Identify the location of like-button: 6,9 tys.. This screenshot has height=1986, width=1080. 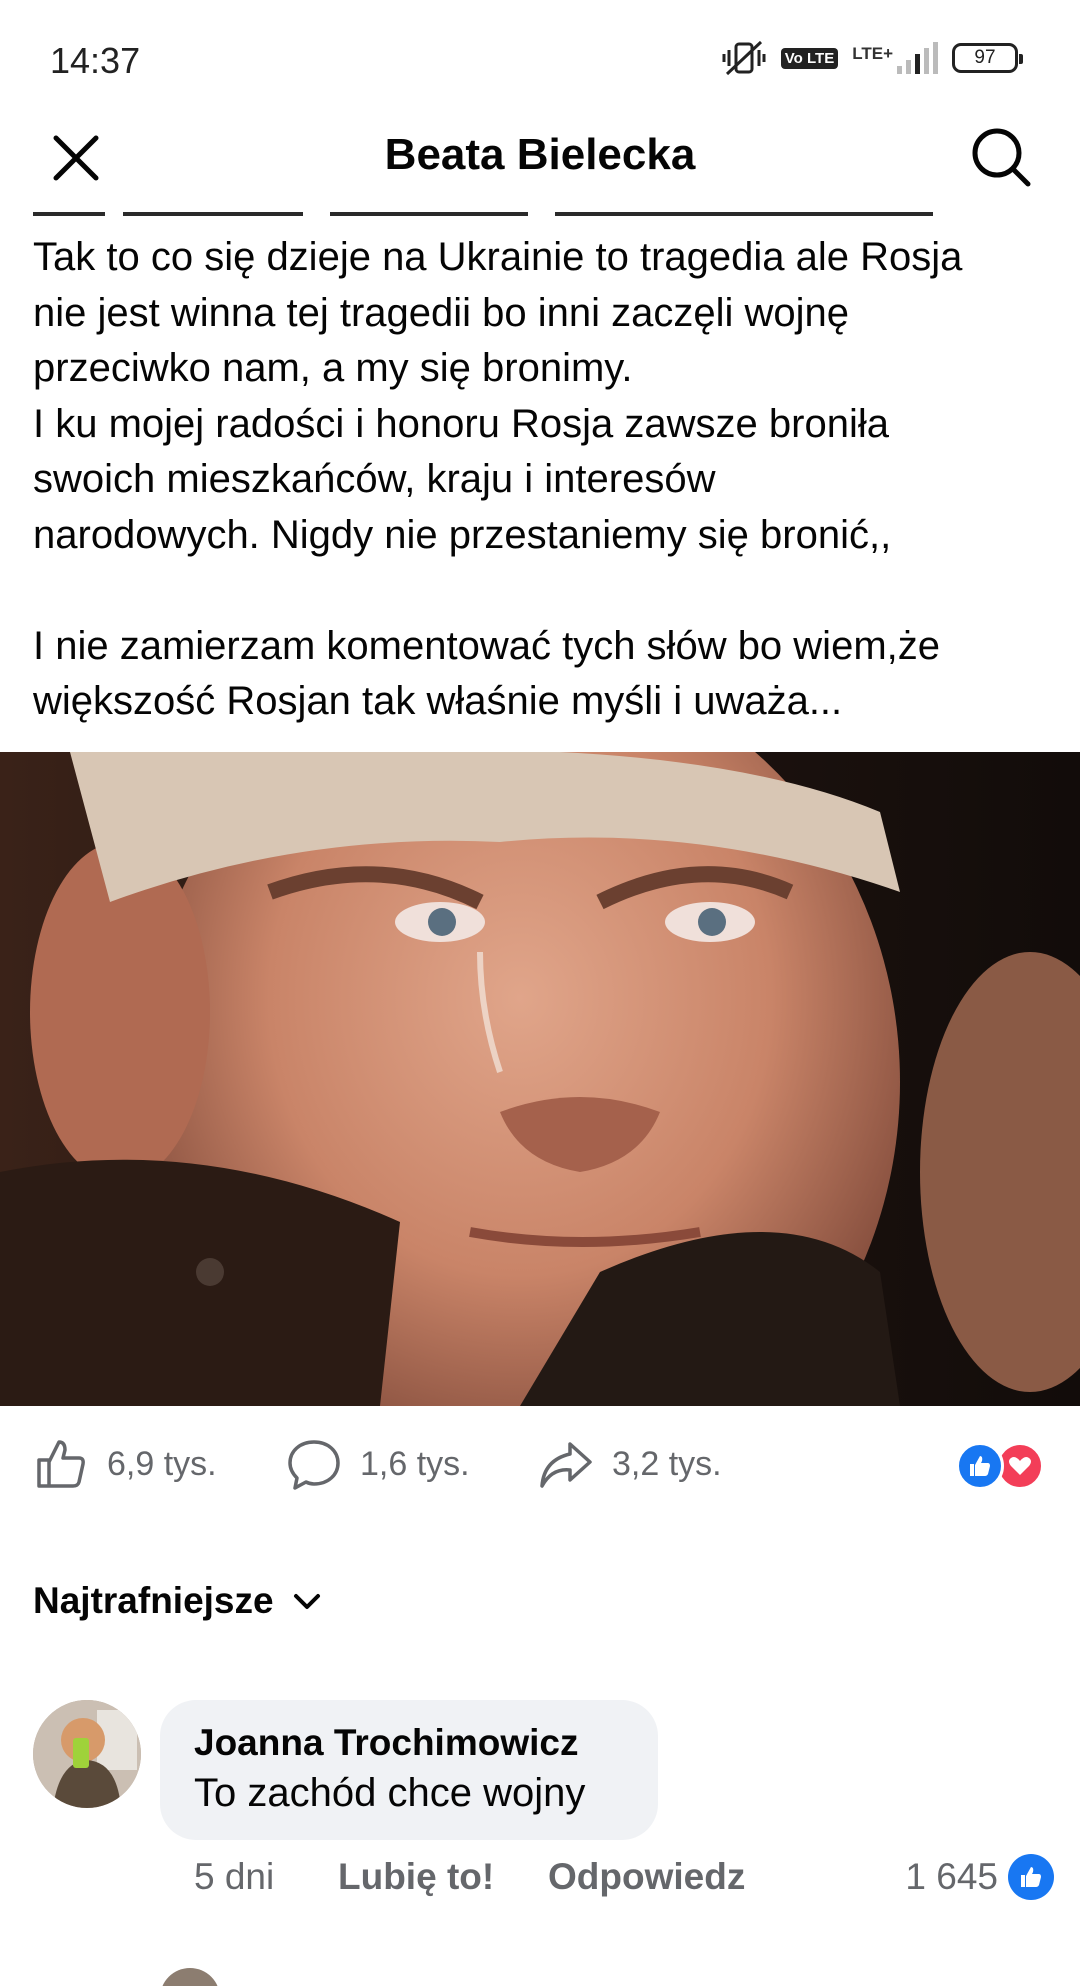
(125, 1464).